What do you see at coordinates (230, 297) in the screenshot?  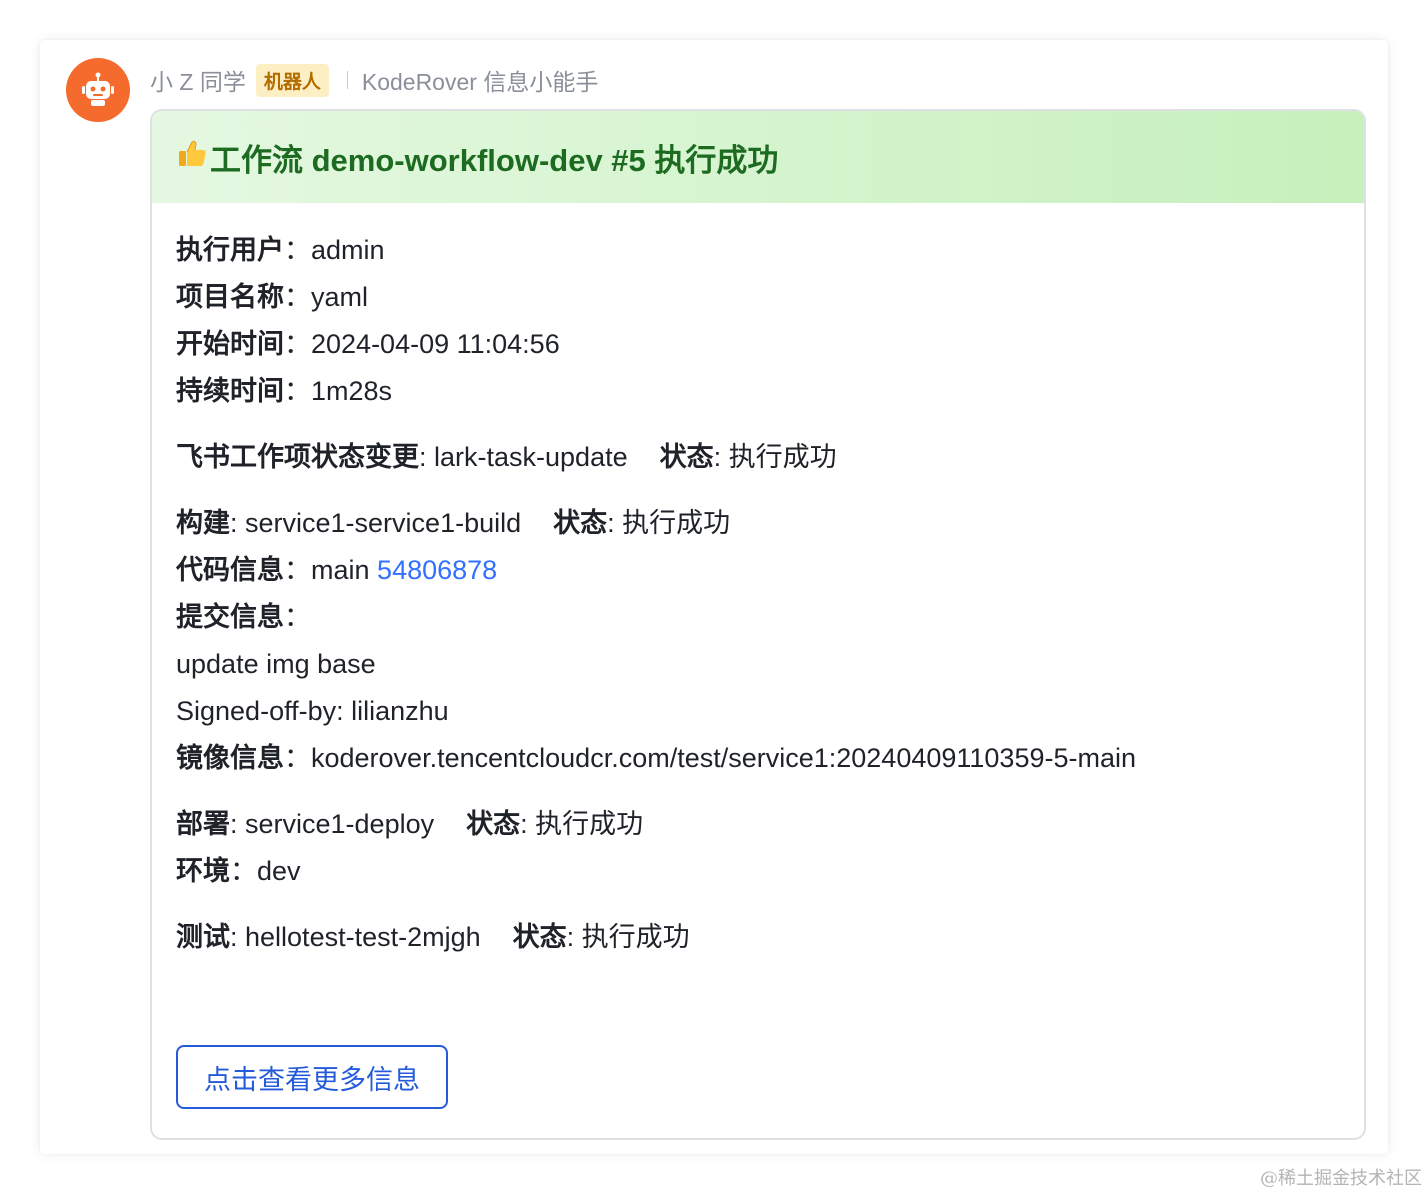 I see `summary-label: 项目名称` at bounding box center [230, 297].